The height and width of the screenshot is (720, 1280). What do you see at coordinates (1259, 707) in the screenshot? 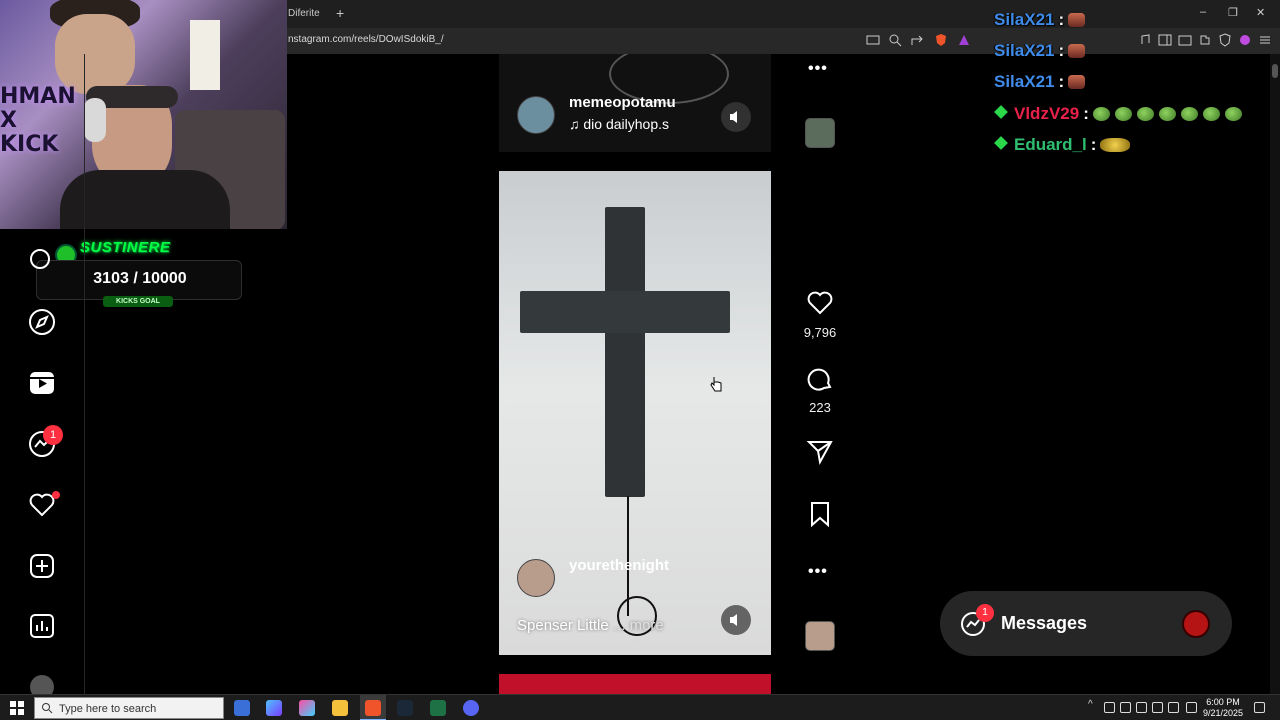
I see `notification-center-icon` at bounding box center [1259, 707].